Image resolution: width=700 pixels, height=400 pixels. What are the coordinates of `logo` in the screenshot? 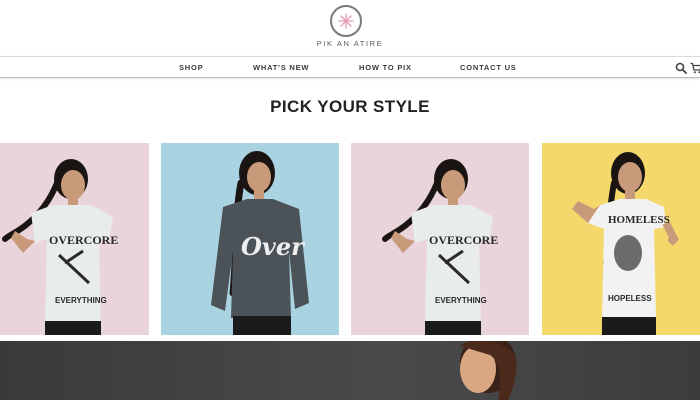 It's located at (346, 21).